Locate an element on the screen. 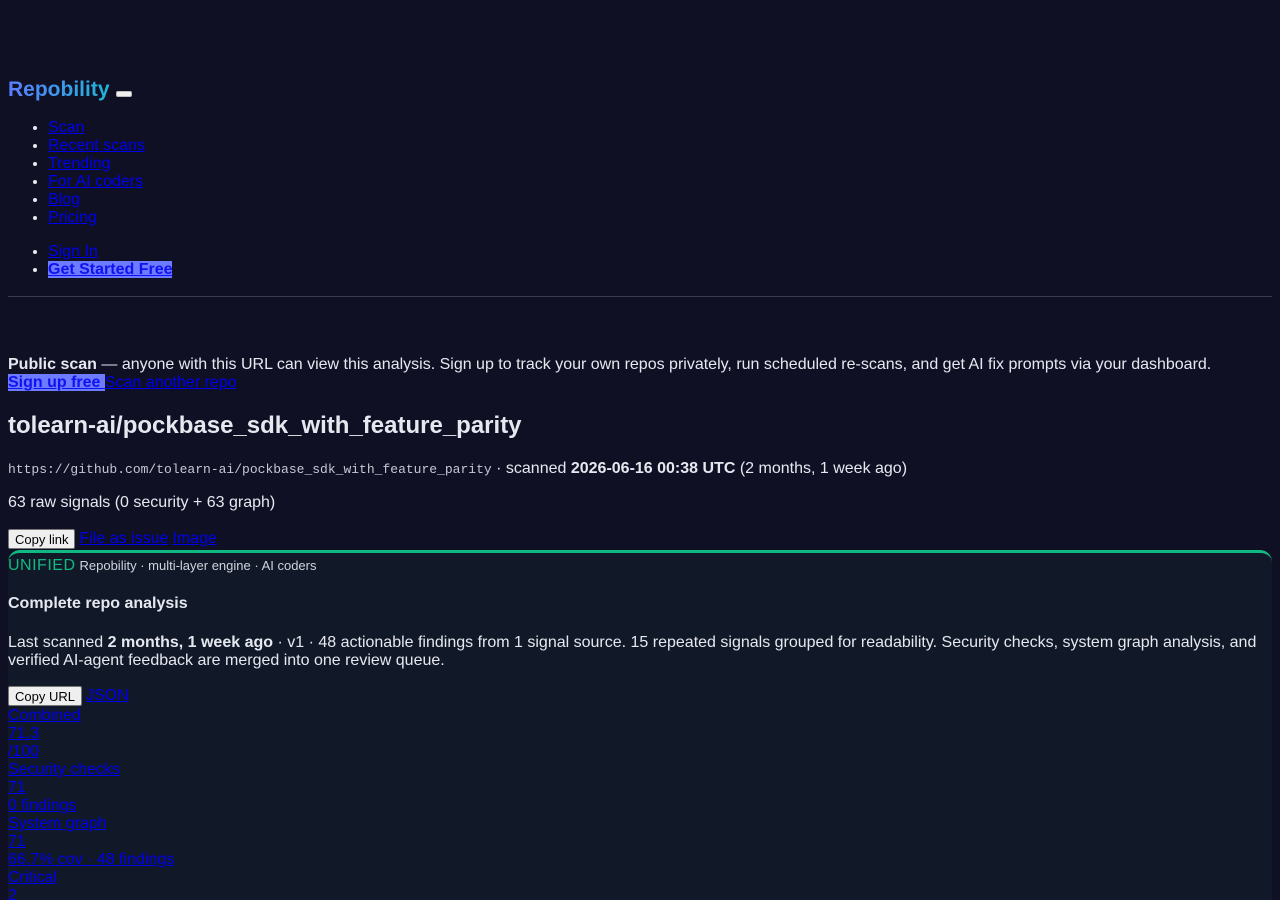 This screenshot has width=1280, height=900. nav-item-sign-in: Sign In is located at coordinates (110, 252).